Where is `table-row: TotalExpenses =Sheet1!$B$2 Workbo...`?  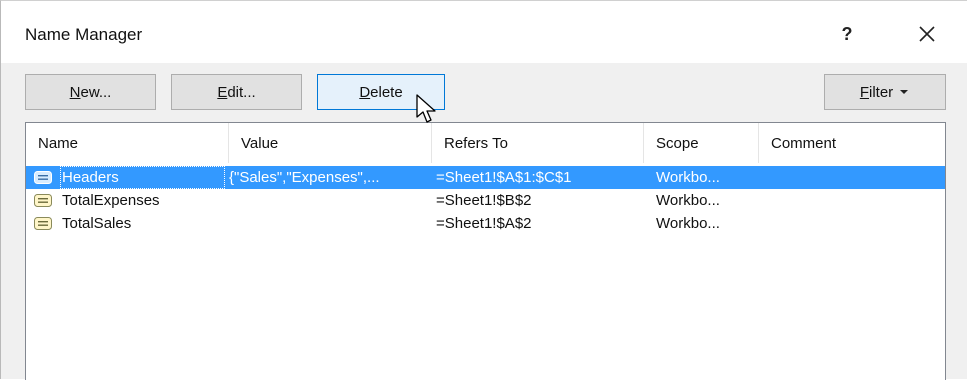 table-row: TotalExpenses =Sheet1!$B$2 Workbo... is located at coordinates (485, 200).